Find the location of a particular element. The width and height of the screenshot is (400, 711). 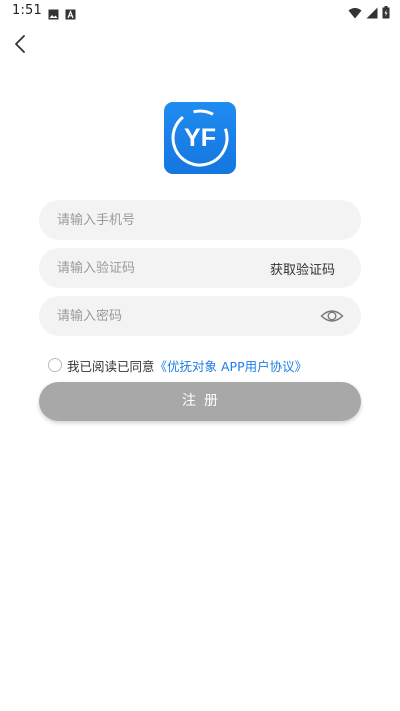

phone-field is located at coordinates (200, 220).